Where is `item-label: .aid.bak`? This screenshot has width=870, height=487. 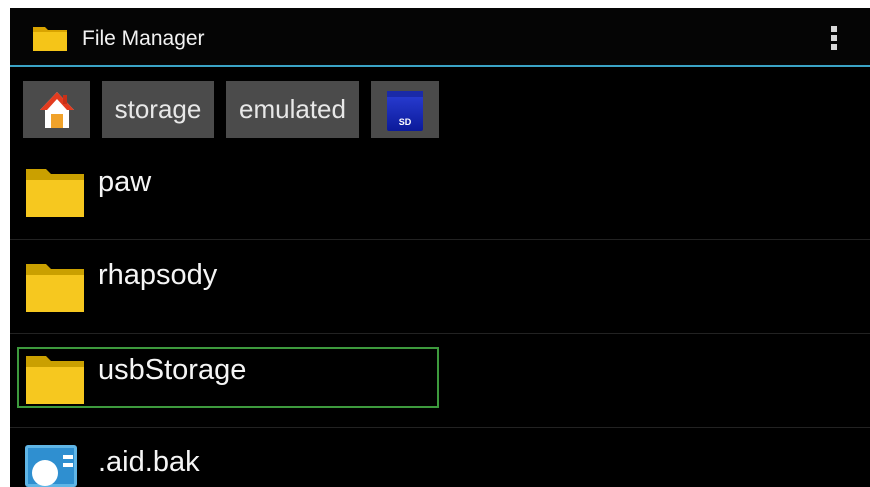
item-label: .aid.bak is located at coordinates (149, 462).